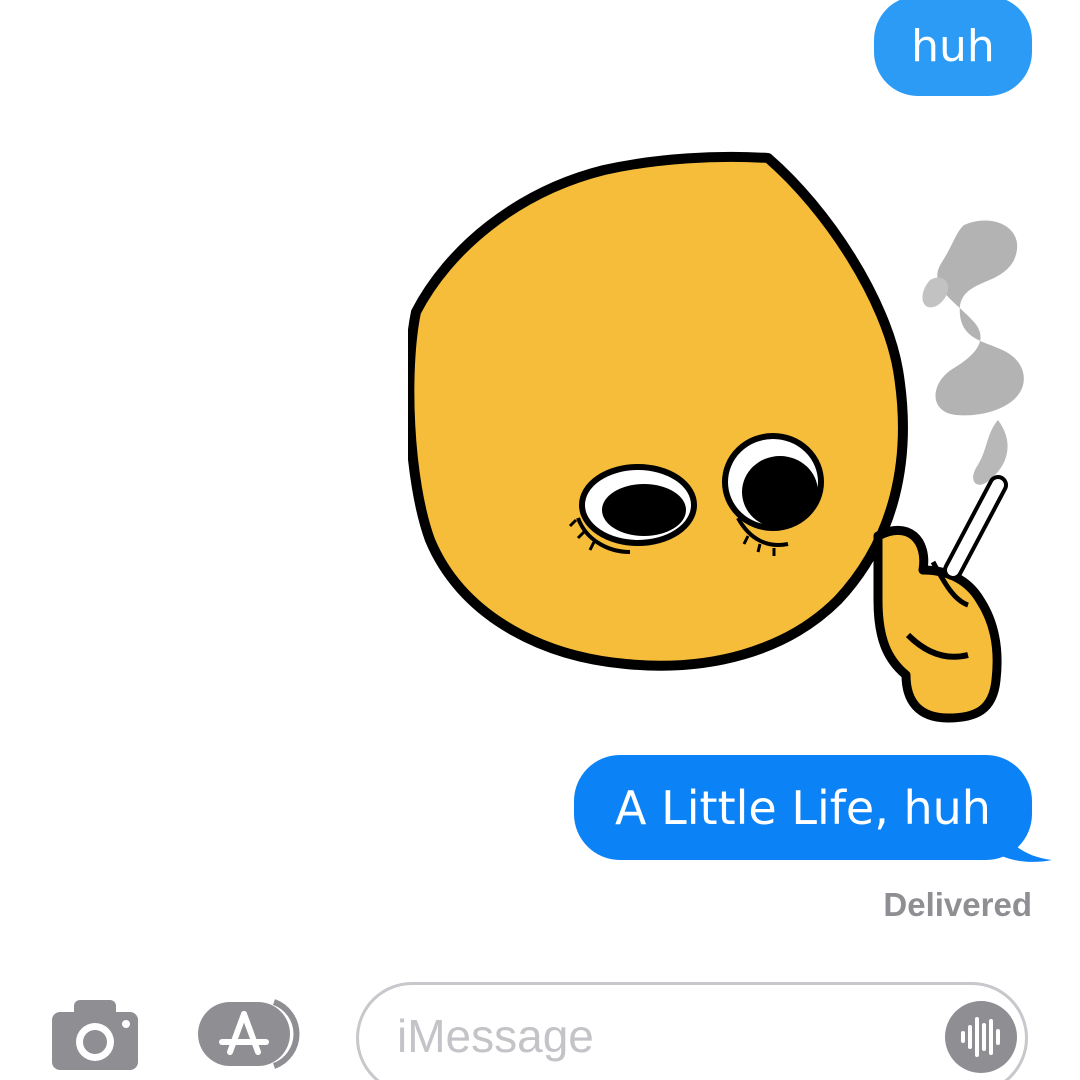  I want to click on app-store-button, so click(254, 1034).